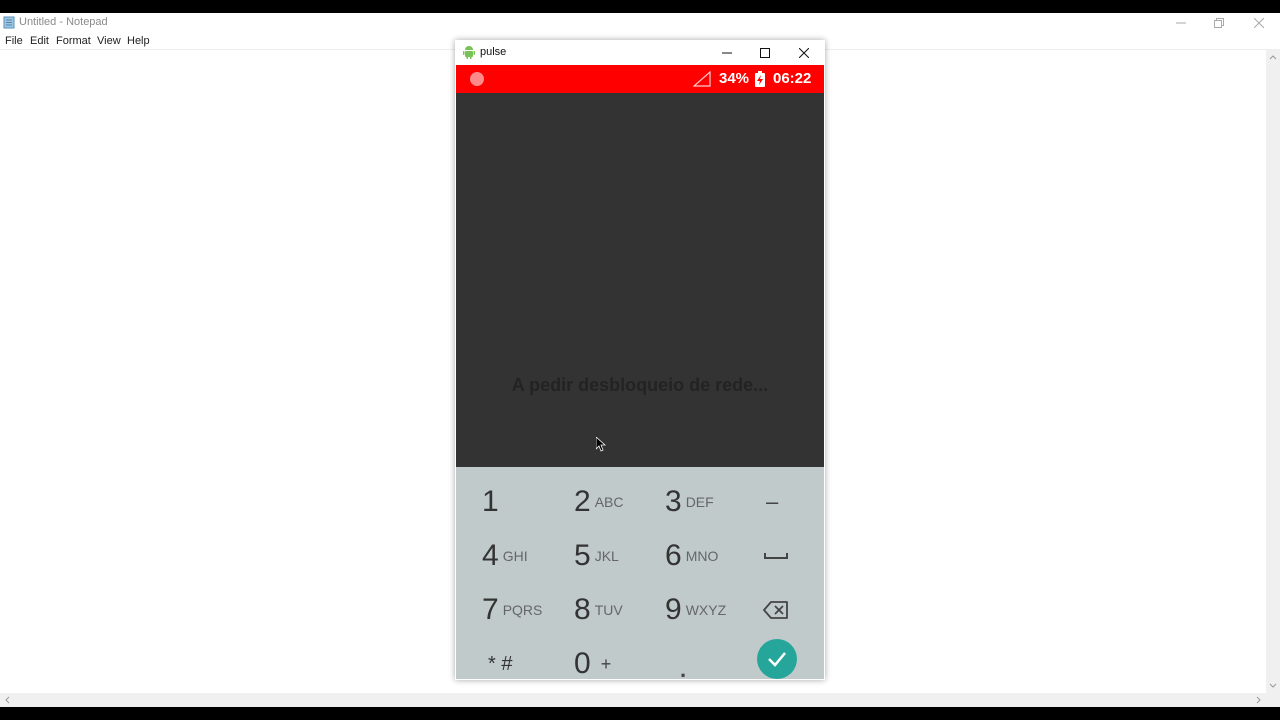 This screenshot has width=1280, height=720. I want to click on key-digit: 5, so click(582, 555).